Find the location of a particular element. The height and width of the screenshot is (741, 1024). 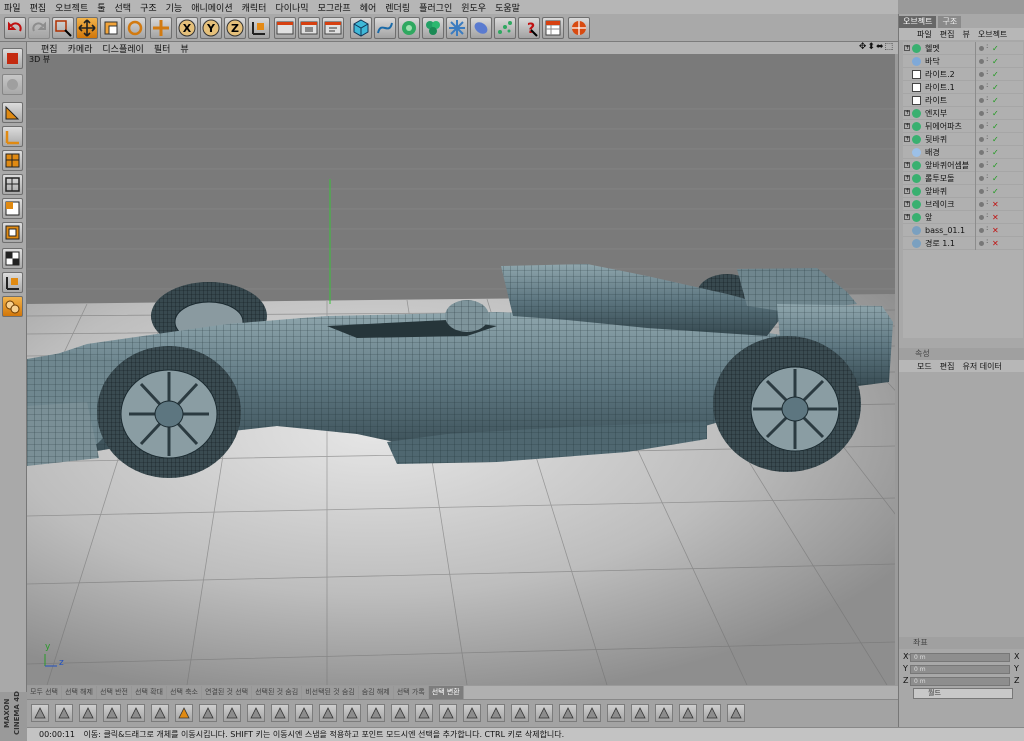

object-row: + 뒤에어파츠: ✓ is located at coordinates (963, 126).